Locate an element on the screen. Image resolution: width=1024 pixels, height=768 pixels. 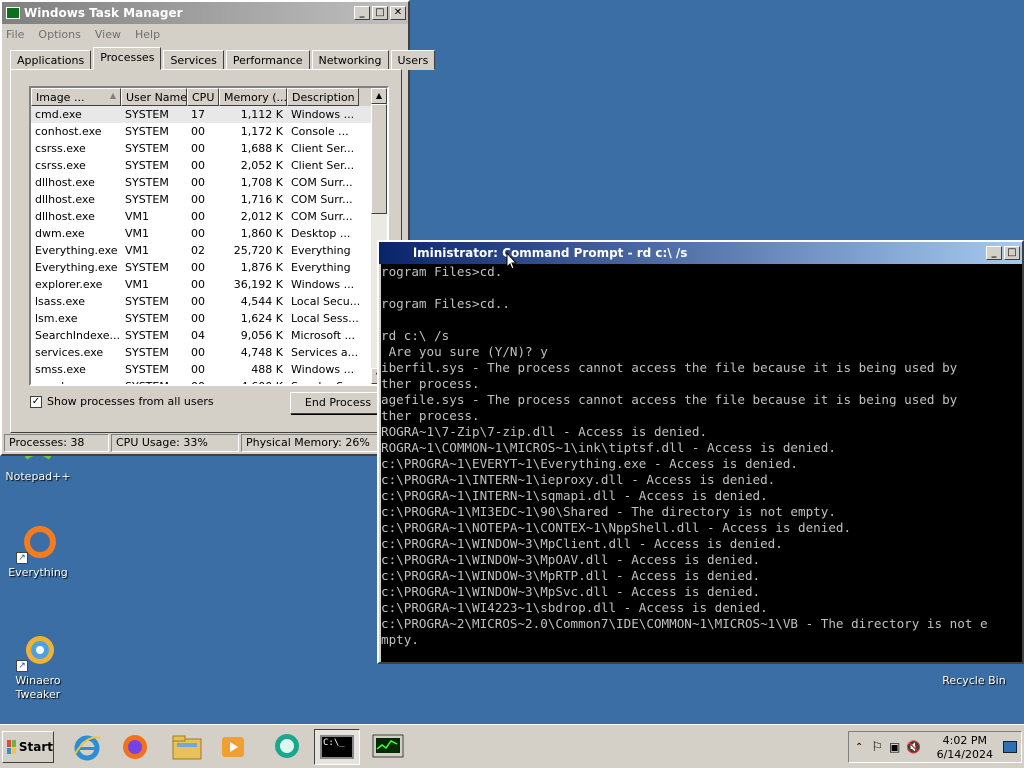
desktop-icon-everything: ↗ Everything is located at coordinates (38, 551).